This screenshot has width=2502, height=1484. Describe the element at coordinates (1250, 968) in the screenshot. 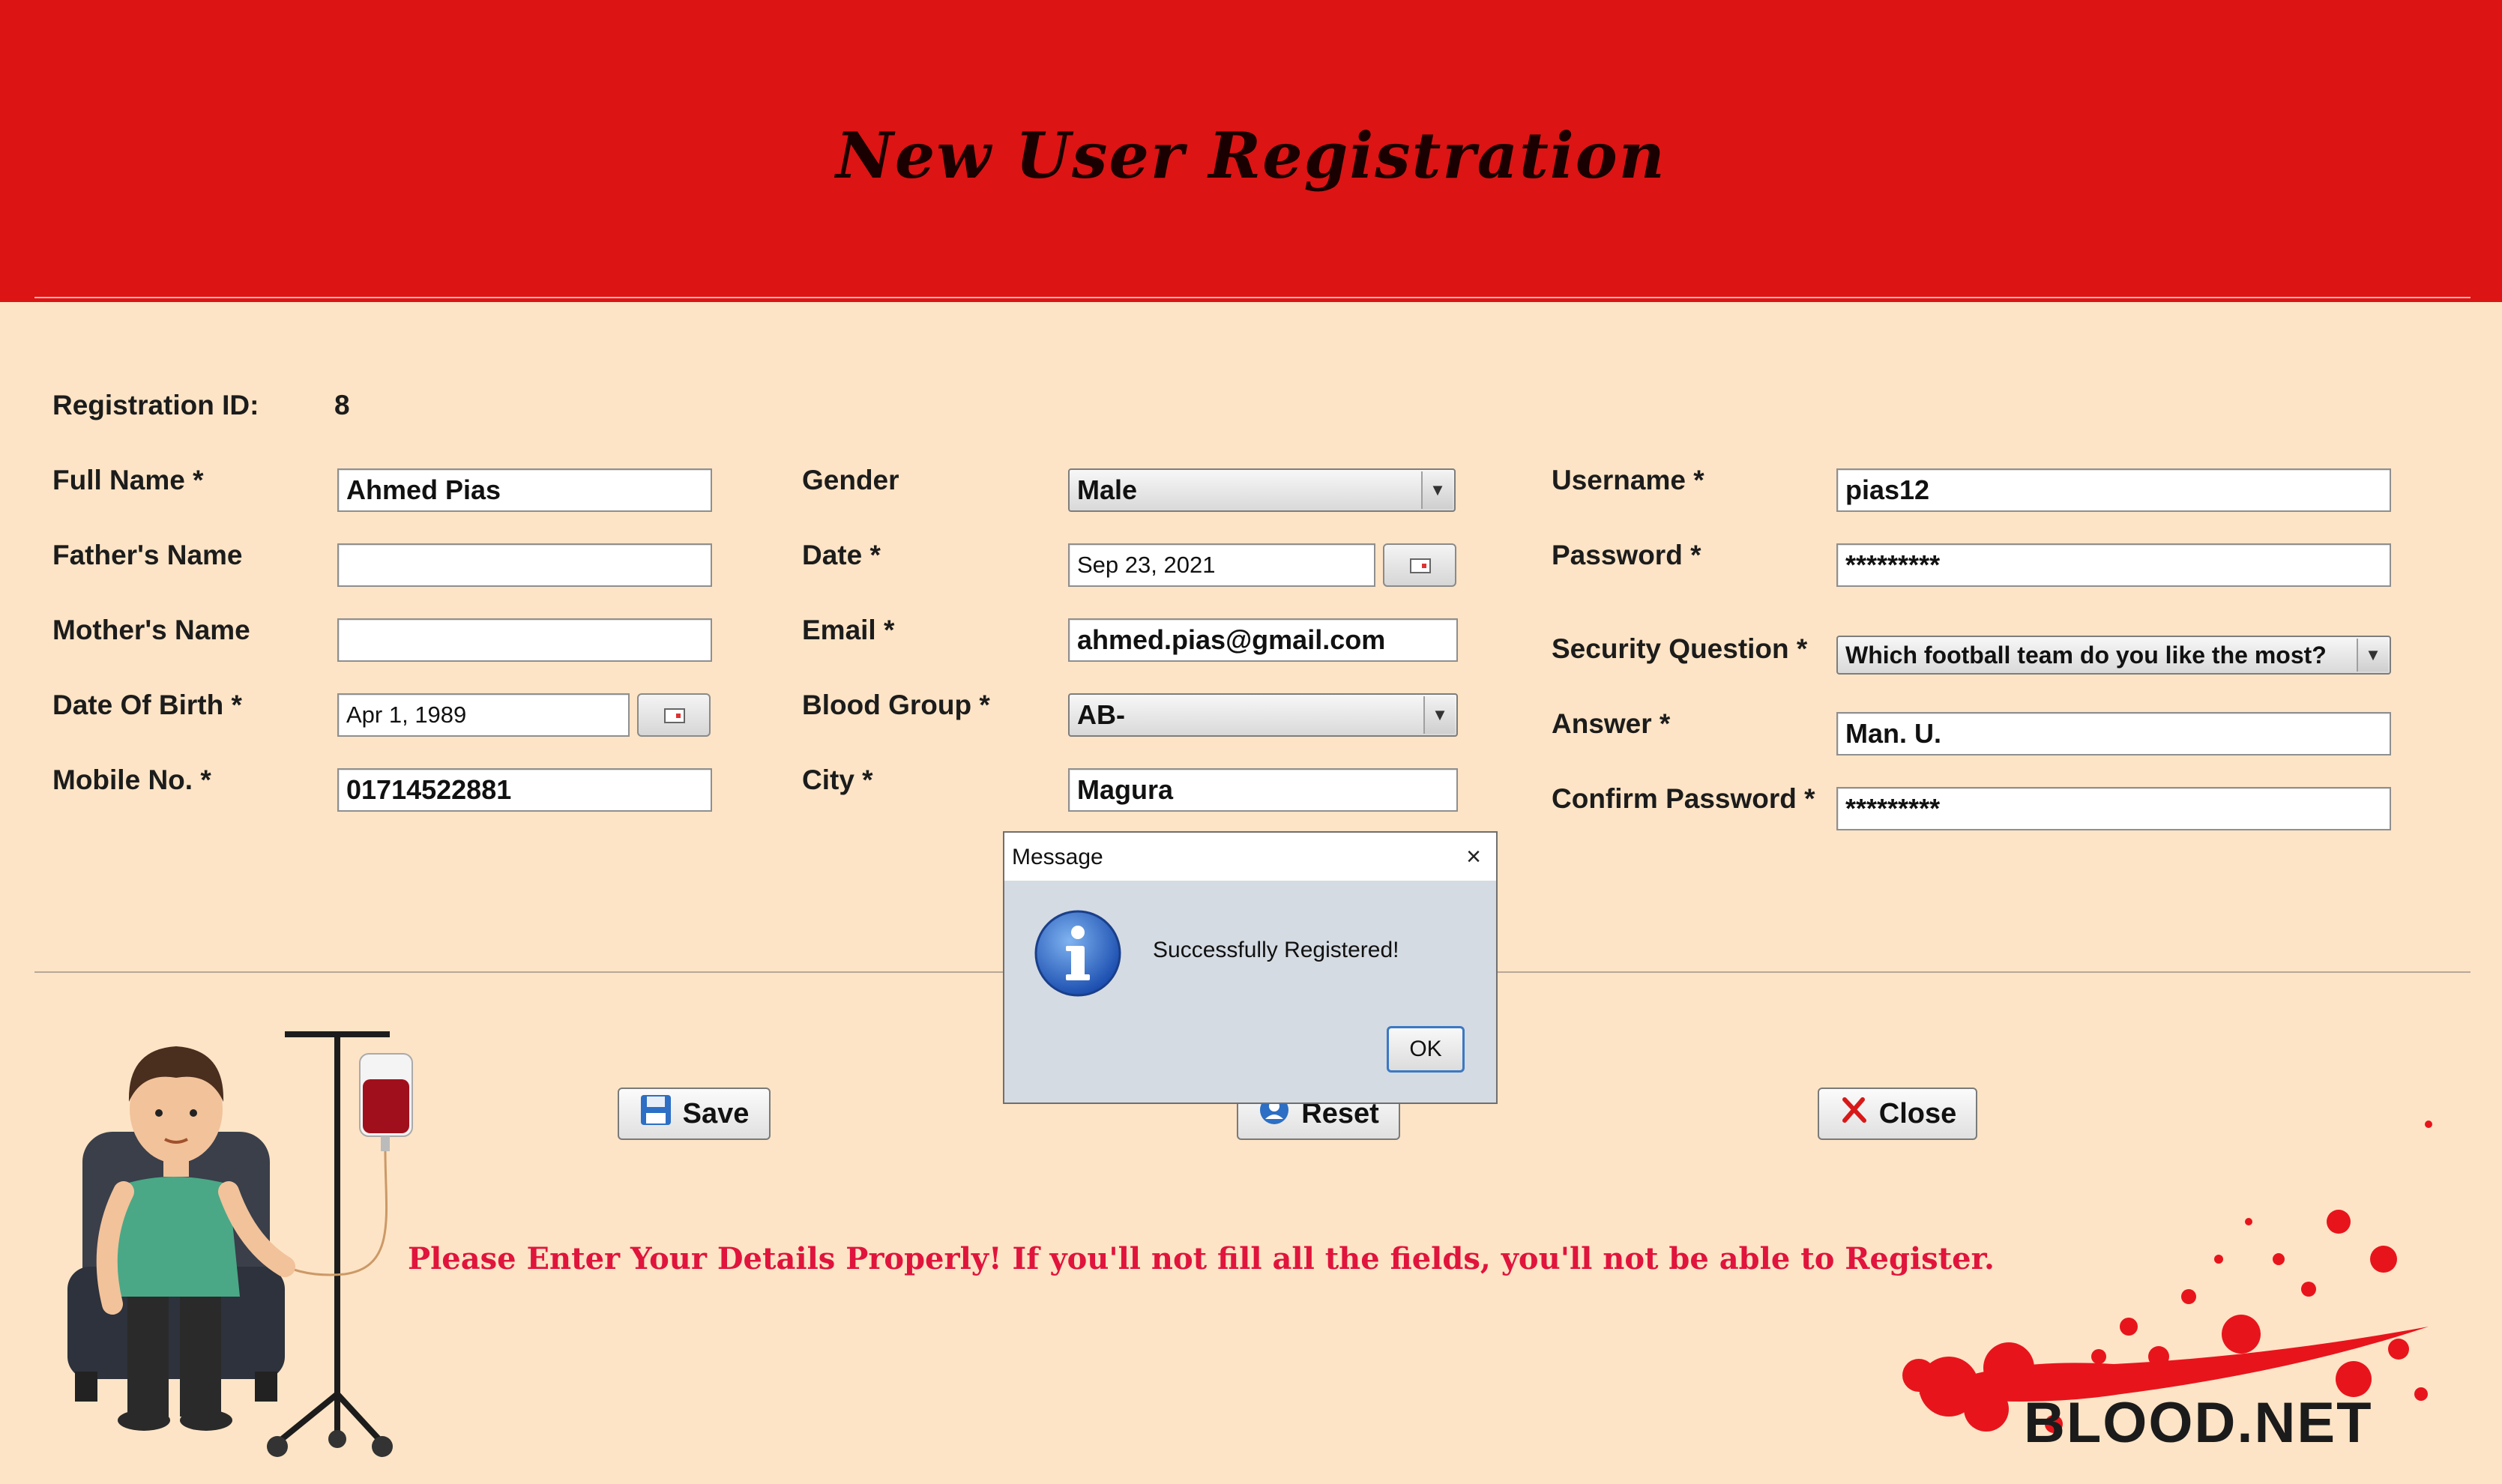

I see `message-dialog: Message × Successfully Registered! OK` at that location.